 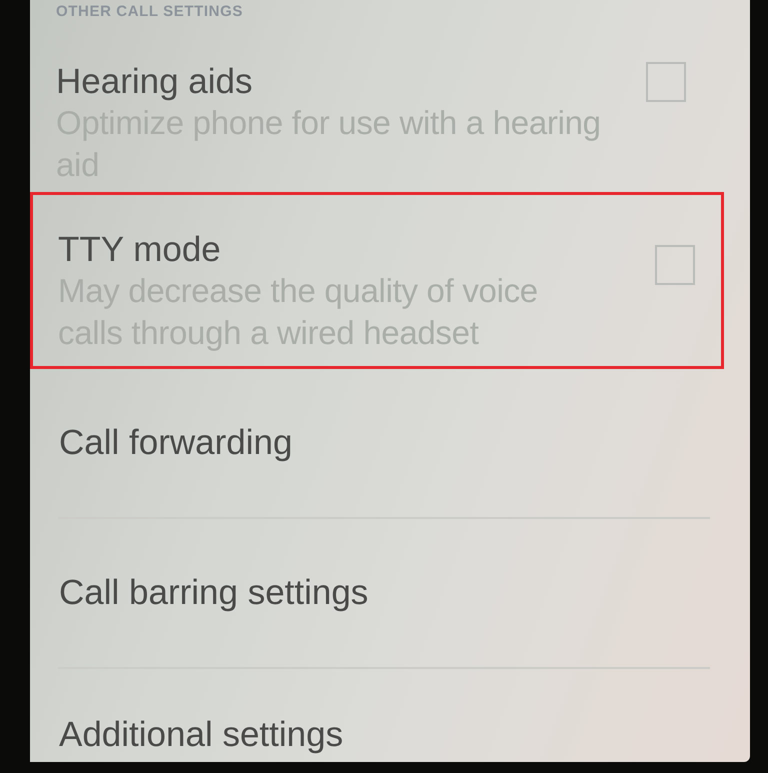 I want to click on setting-title: Hearing aids, so click(x=155, y=82).